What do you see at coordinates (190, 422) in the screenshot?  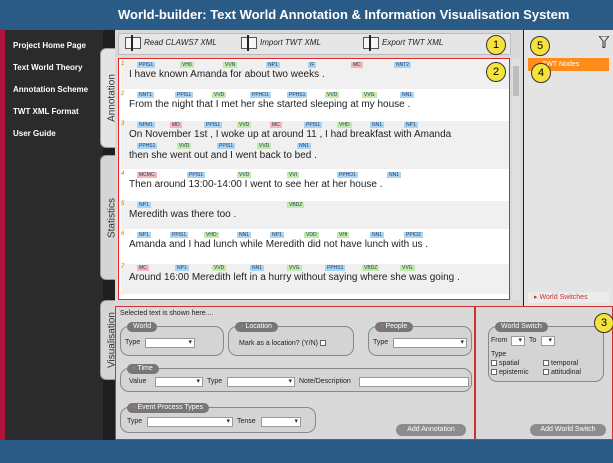 I see `event-type-select` at bounding box center [190, 422].